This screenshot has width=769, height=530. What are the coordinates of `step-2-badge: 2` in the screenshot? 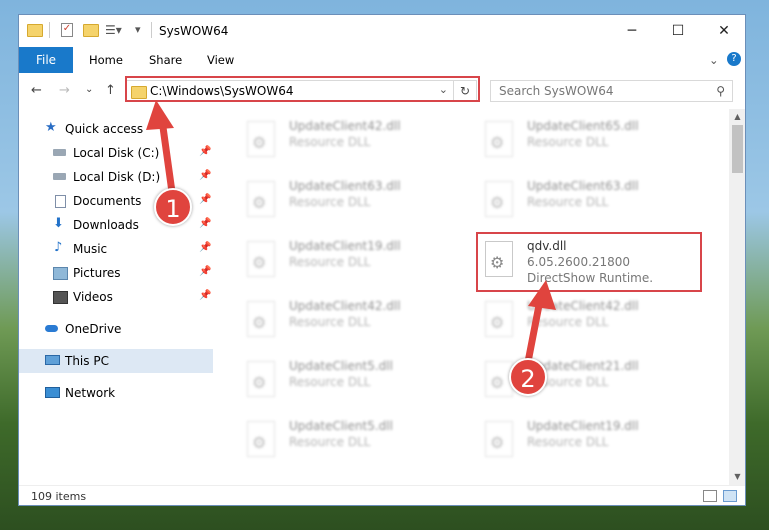 It's located at (528, 377).